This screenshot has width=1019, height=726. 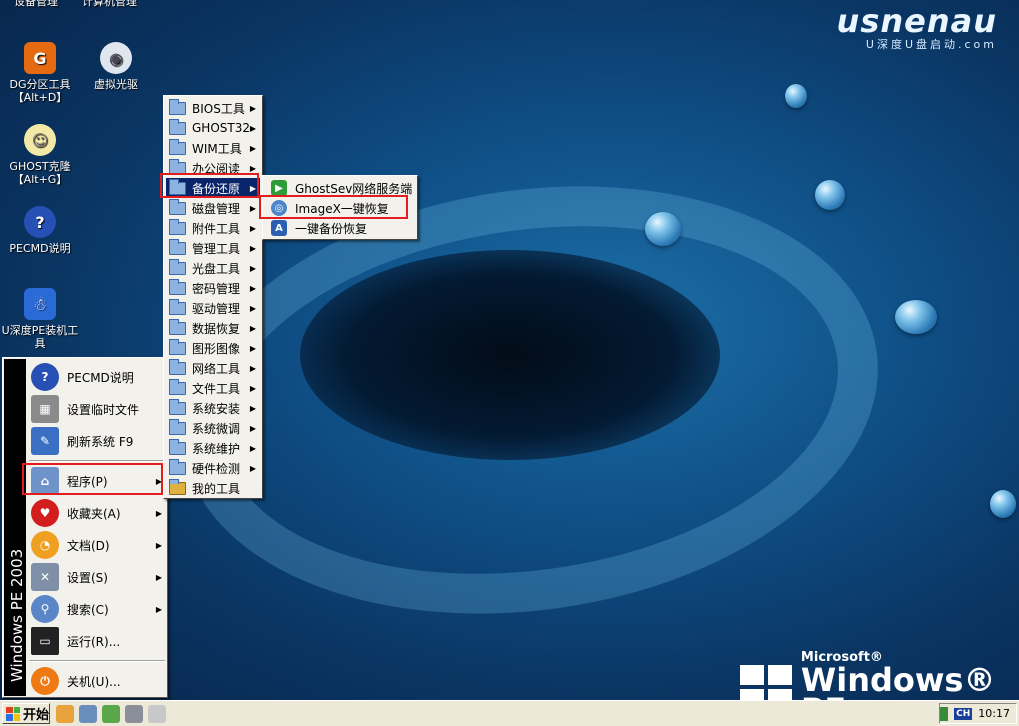 What do you see at coordinates (45, 513) in the screenshot?
I see `heart-icon: ♥` at bounding box center [45, 513].